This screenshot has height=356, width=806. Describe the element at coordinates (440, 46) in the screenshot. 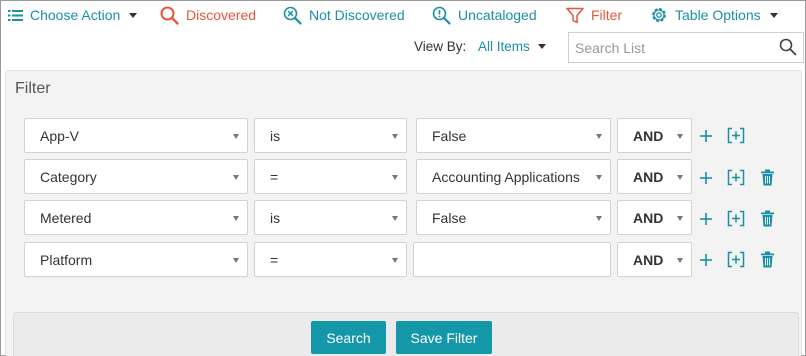

I see `view-by-label: View By:` at that location.